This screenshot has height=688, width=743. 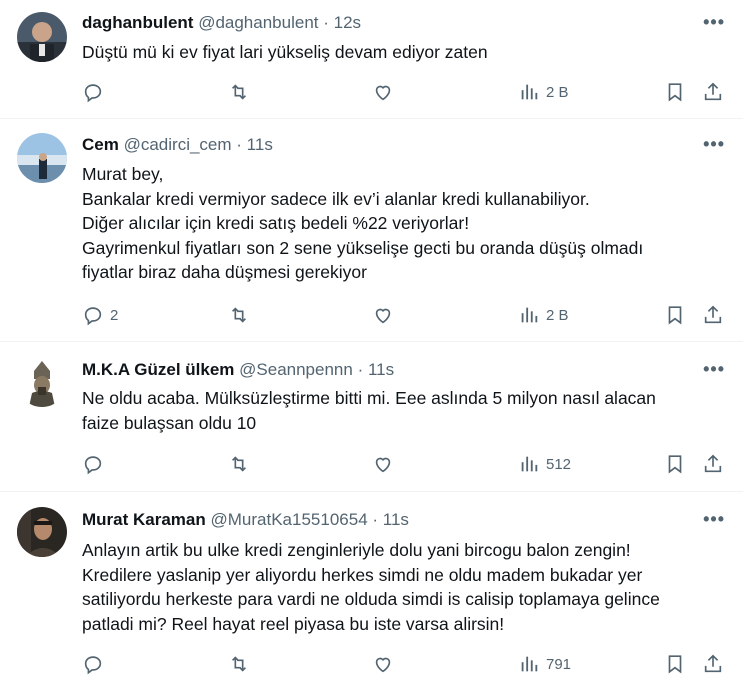 I want to click on reply-count: 2, so click(x=114, y=315).